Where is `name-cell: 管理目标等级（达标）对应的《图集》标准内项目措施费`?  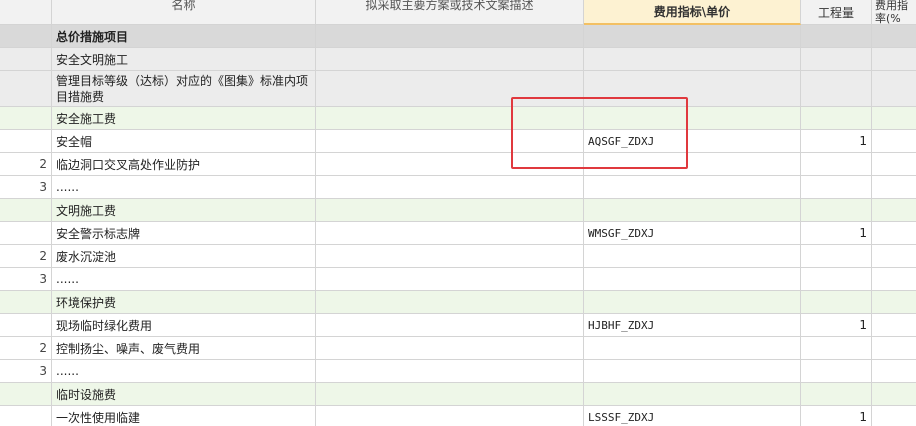 name-cell: 管理目标等级（达标）对应的《图集》标准内项目措施费 is located at coordinates (184, 89).